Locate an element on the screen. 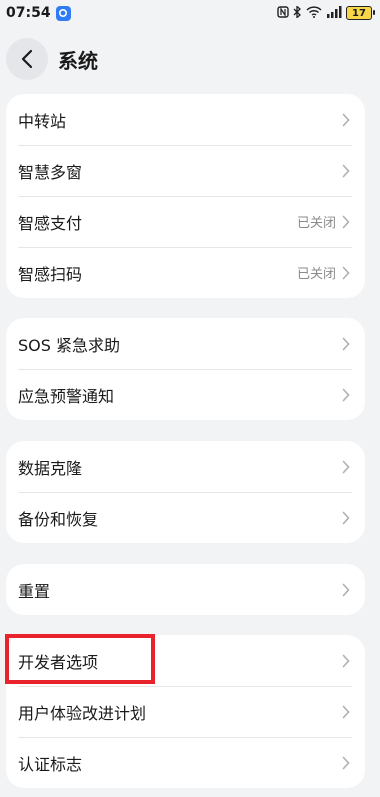 The image size is (380, 797). wifi-icon is located at coordinates (314, 13).